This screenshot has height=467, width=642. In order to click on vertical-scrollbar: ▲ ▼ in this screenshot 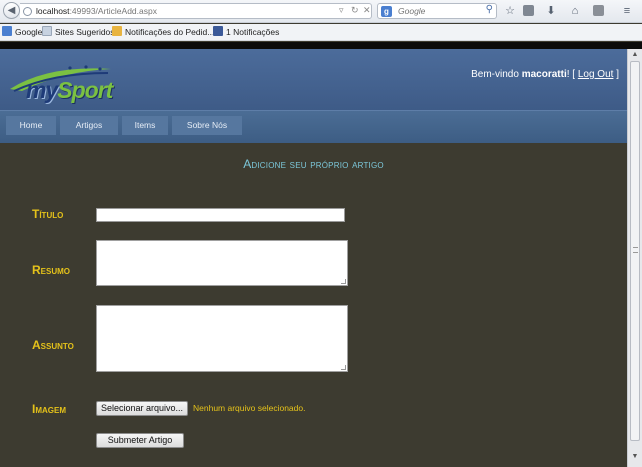, I will do `click(634, 258)`.